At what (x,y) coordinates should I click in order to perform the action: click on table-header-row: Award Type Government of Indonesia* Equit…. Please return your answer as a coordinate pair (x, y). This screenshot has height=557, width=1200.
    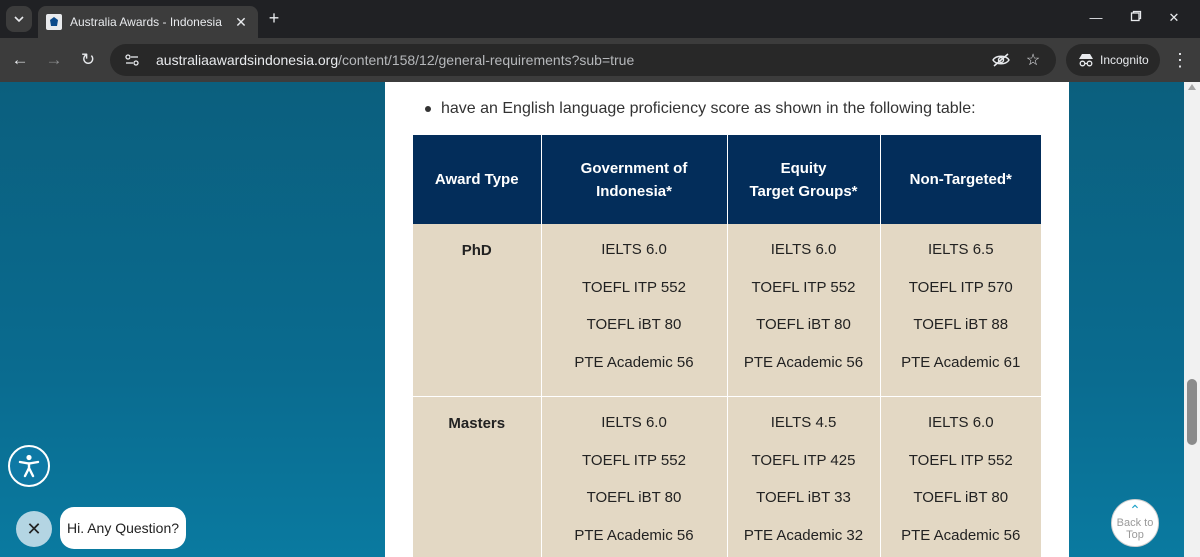
    Looking at the image, I should click on (727, 179).